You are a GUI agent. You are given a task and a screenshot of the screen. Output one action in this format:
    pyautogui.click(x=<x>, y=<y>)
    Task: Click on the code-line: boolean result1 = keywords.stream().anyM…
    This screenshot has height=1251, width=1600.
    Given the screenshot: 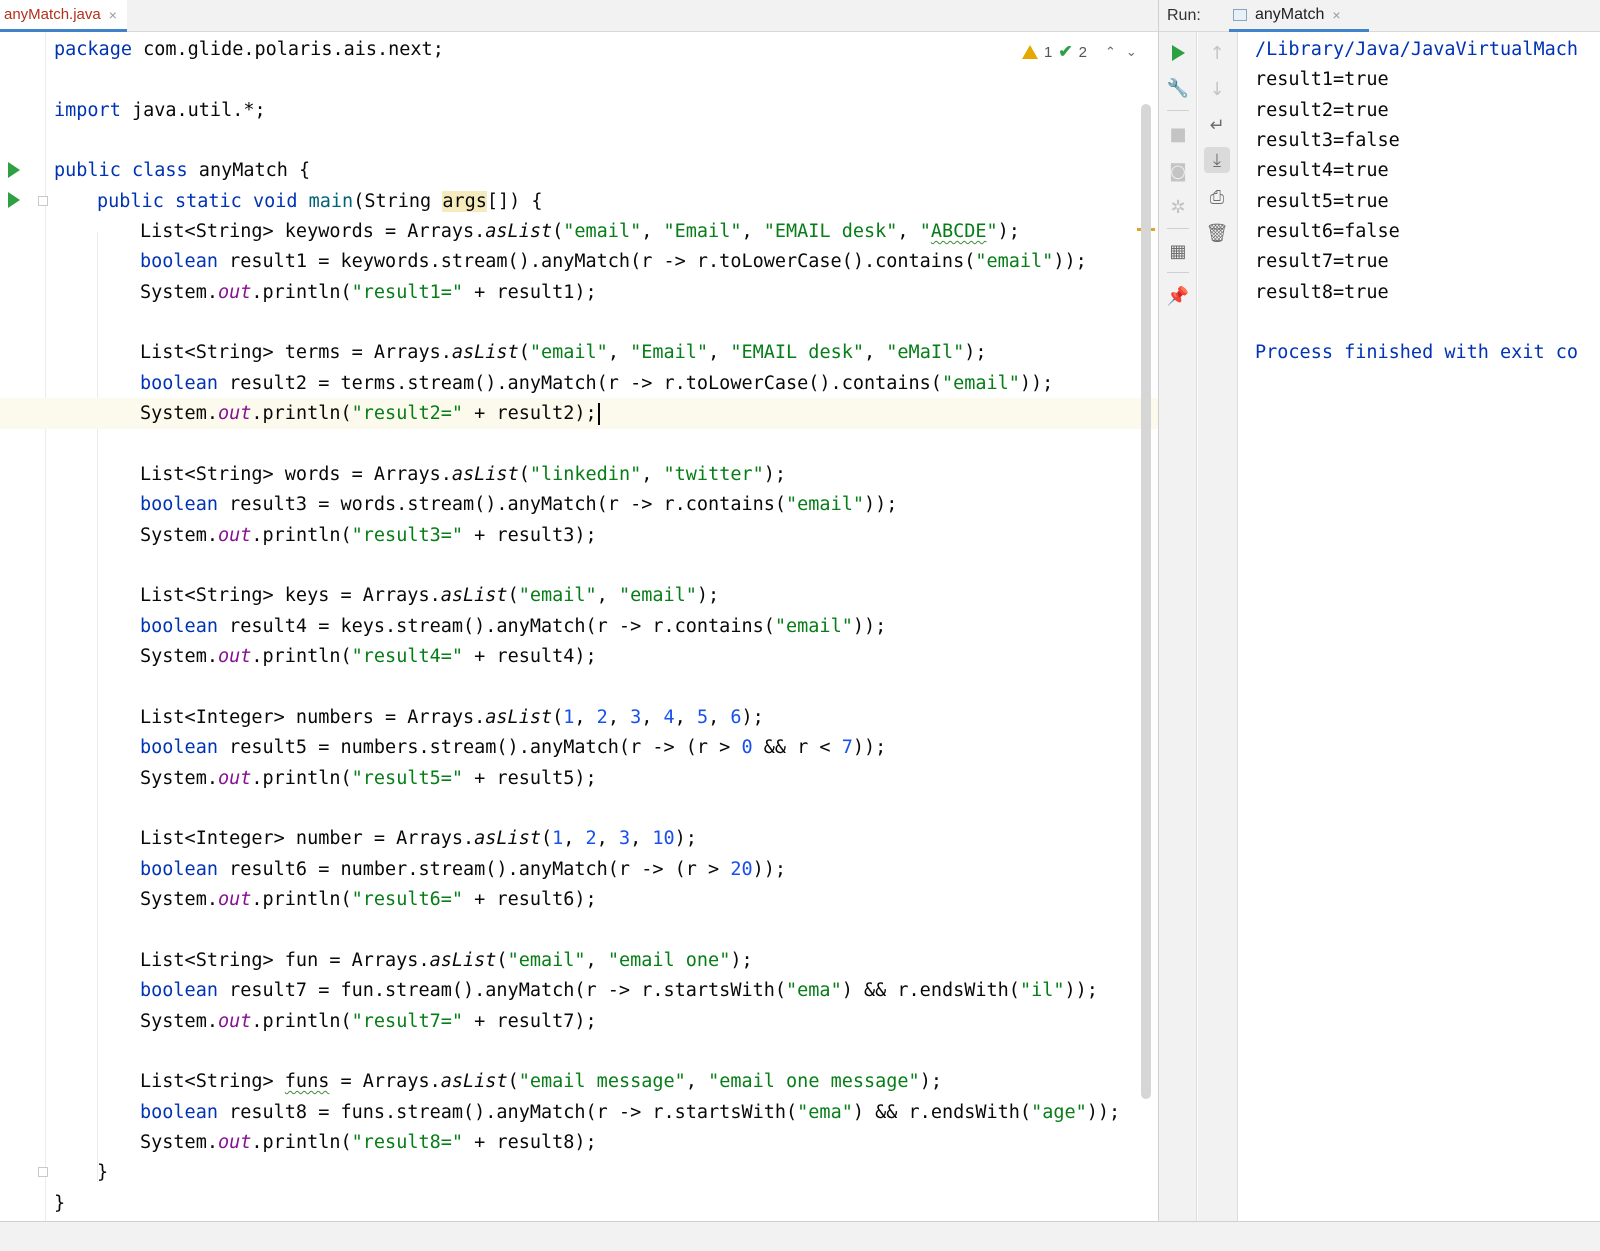 What is the action you would take?
    pyautogui.click(x=613, y=261)
    